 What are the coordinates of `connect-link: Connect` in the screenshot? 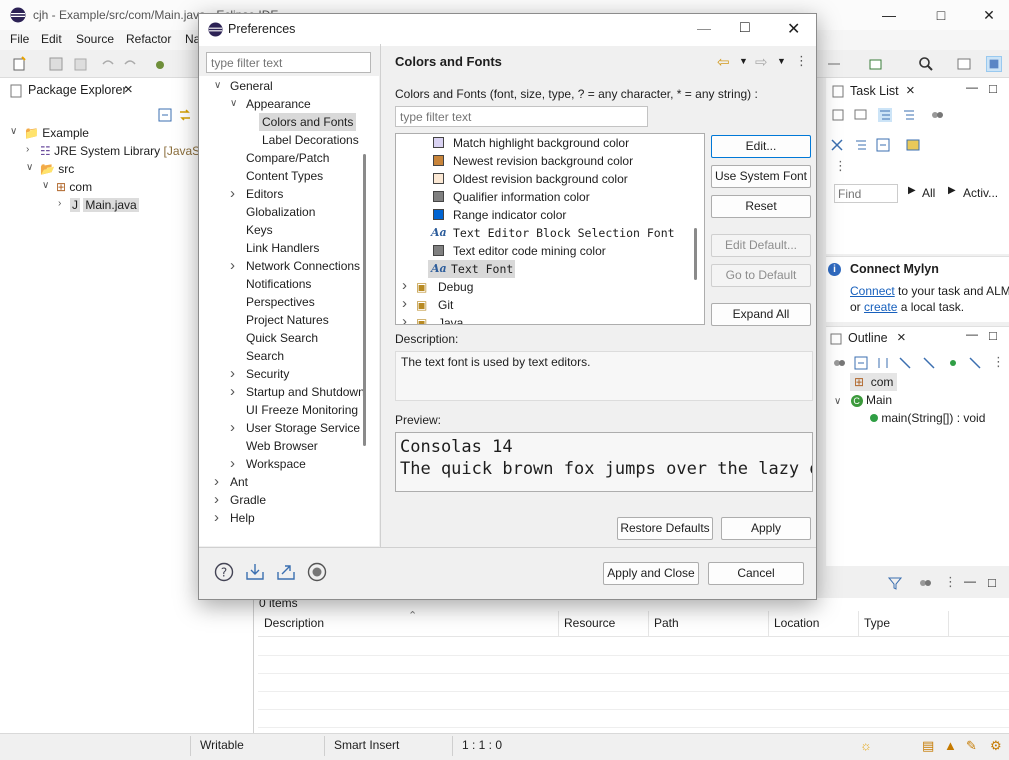 It's located at (872, 291).